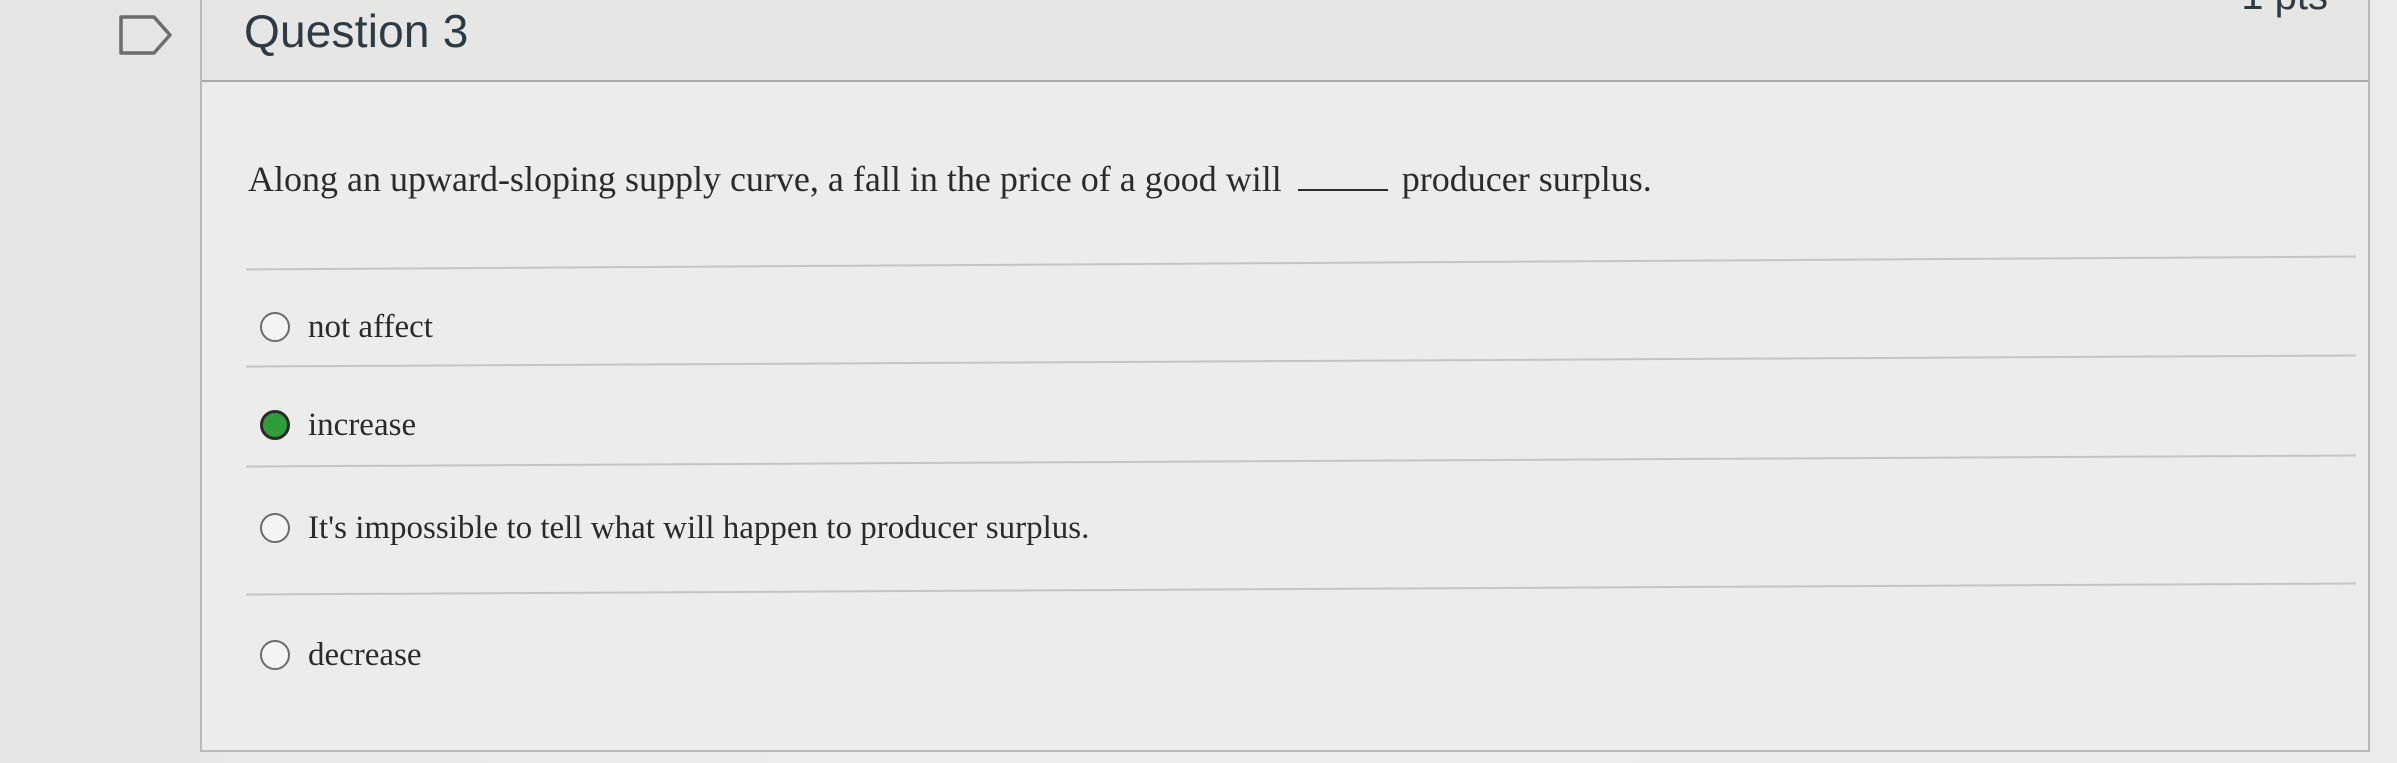 The width and height of the screenshot is (2397, 763). I want to click on answer-label: decrease, so click(365, 654).